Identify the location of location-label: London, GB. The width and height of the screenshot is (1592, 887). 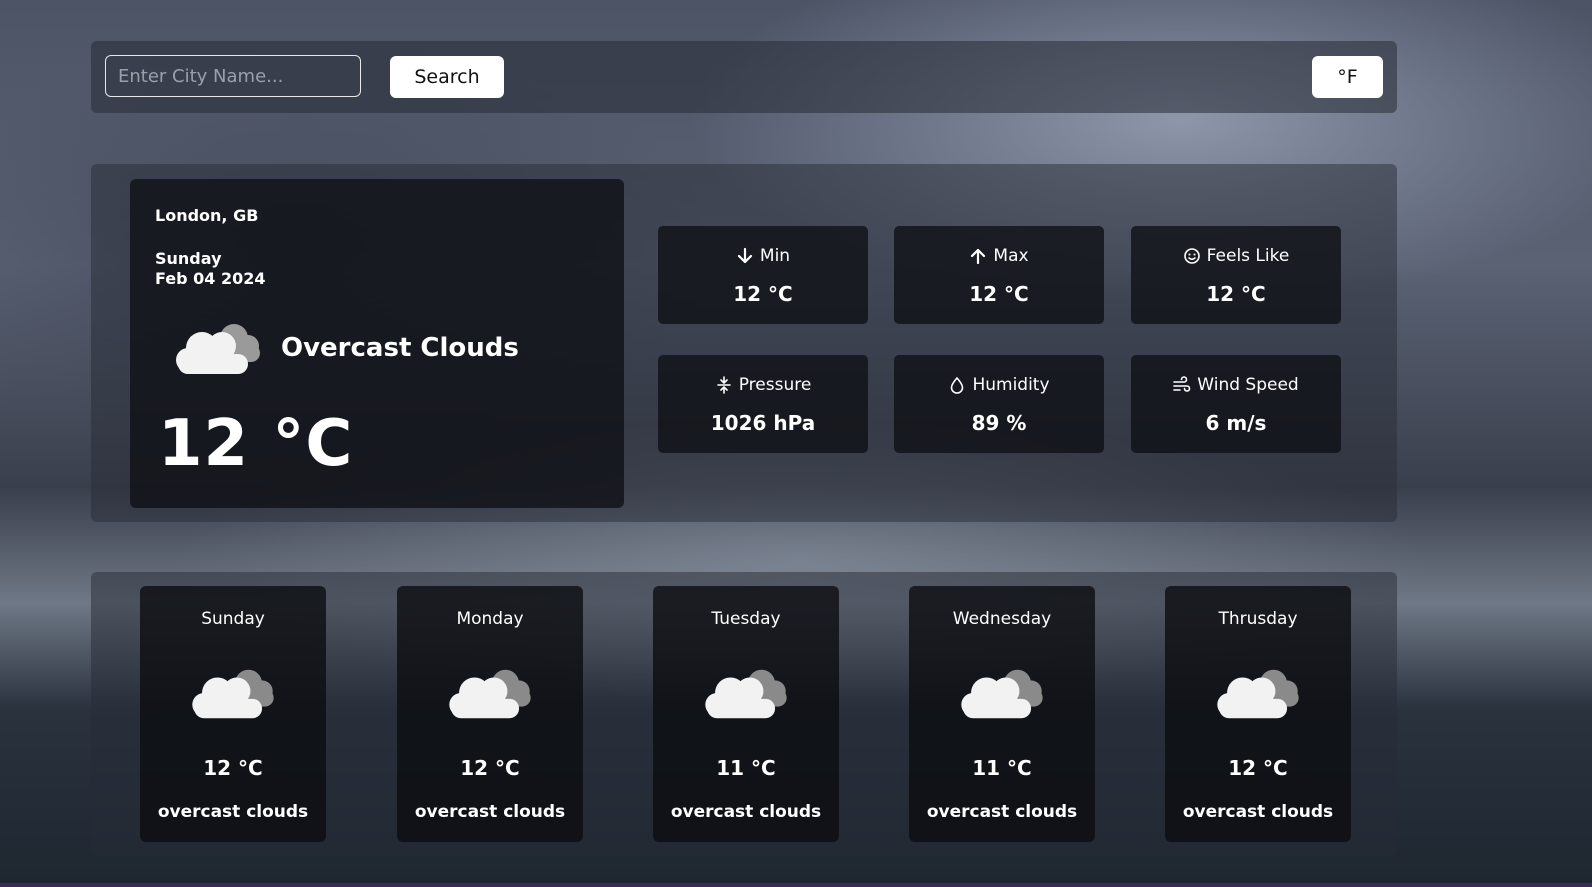
(207, 215).